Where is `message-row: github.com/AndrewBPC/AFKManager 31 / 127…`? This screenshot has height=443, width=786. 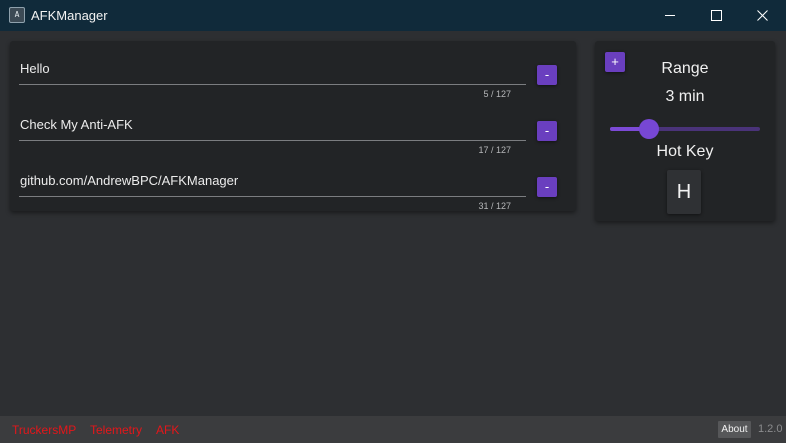 message-row: github.com/AndrewBPC/AFKManager 31 / 127… is located at coordinates (293, 187).